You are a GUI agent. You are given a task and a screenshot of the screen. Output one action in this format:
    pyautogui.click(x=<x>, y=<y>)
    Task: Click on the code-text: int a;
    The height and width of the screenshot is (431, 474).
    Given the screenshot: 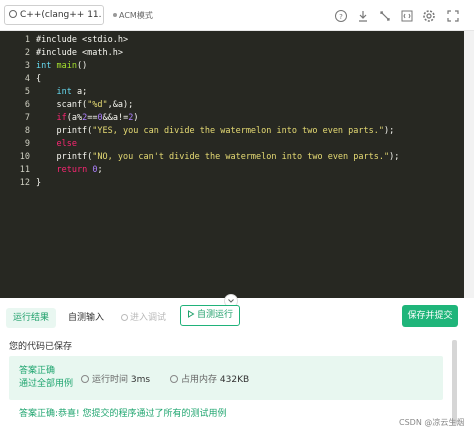 What is the action you would take?
    pyautogui.click(x=72, y=92)
    